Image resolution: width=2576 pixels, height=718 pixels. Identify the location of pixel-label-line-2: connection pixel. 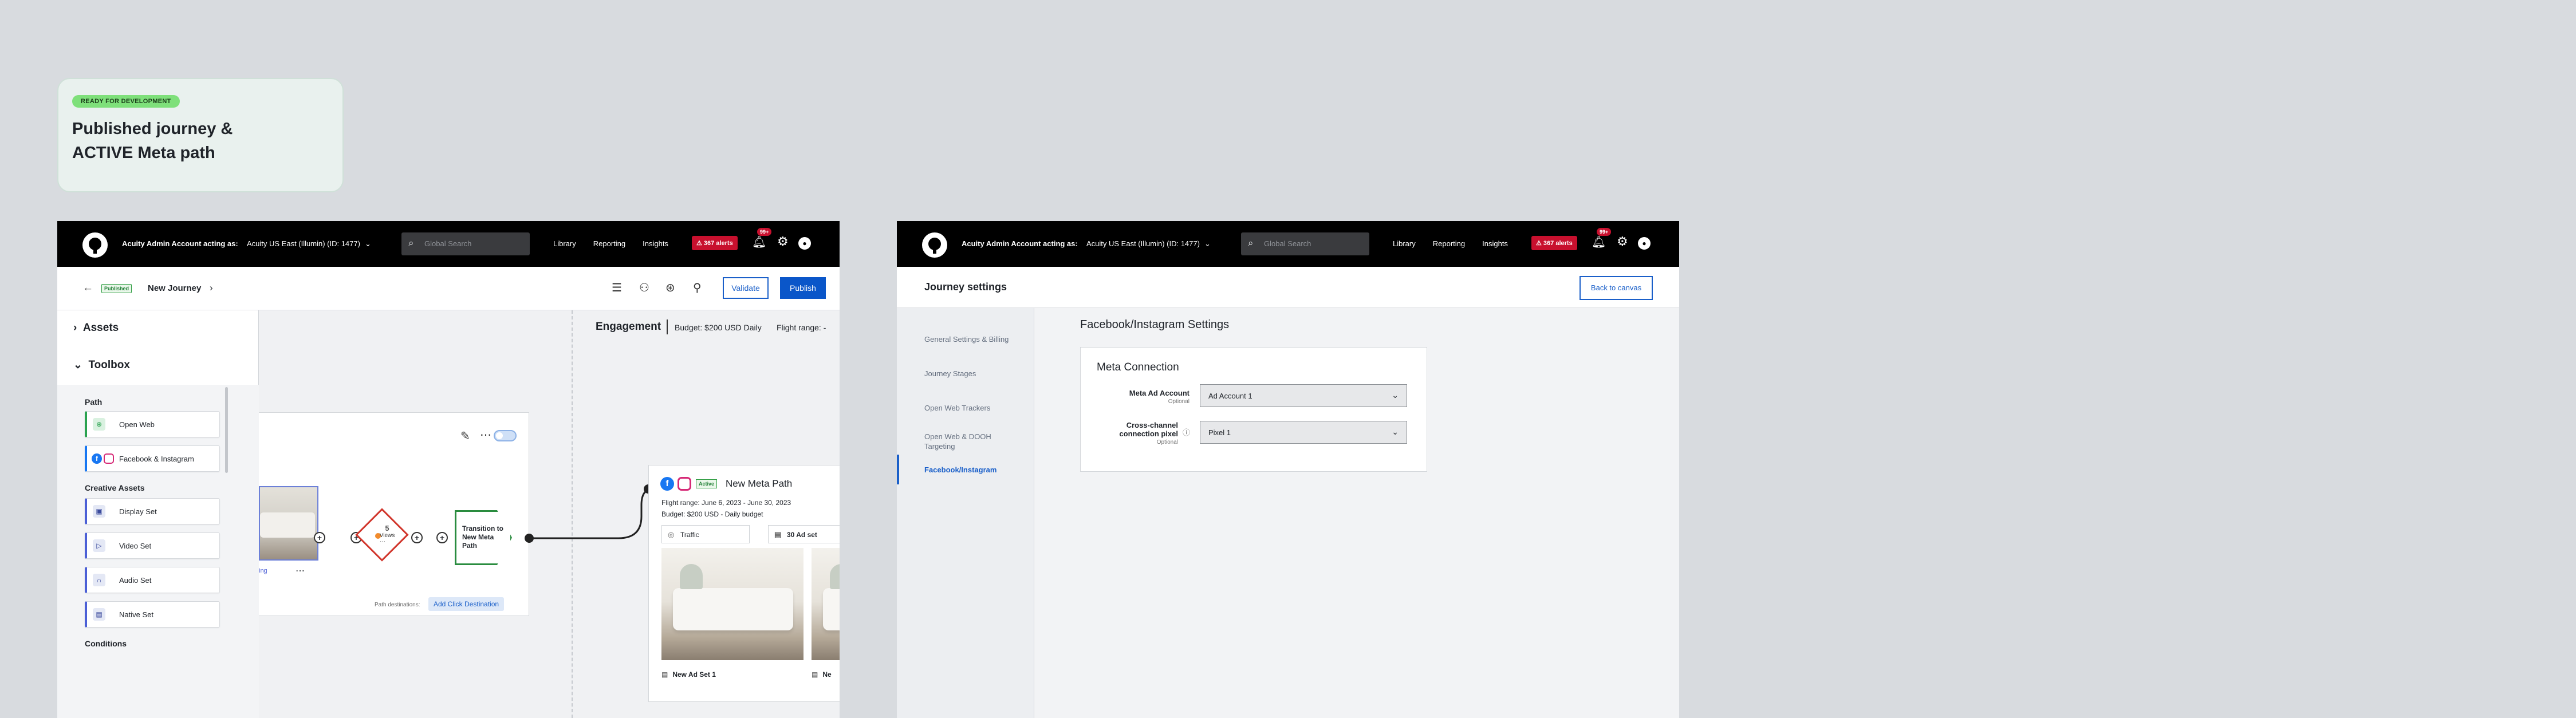
(1149, 433).